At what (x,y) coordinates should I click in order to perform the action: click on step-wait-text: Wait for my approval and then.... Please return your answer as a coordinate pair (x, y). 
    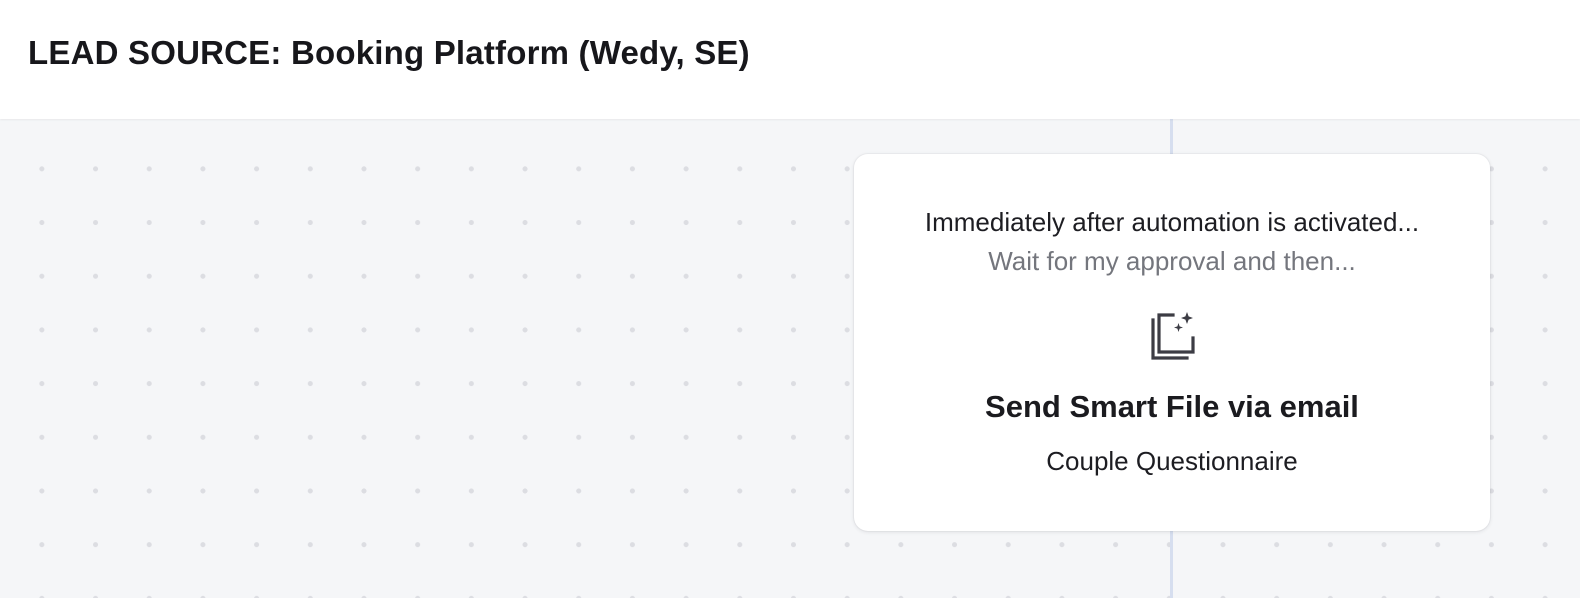
    Looking at the image, I should click on (1172, 261).